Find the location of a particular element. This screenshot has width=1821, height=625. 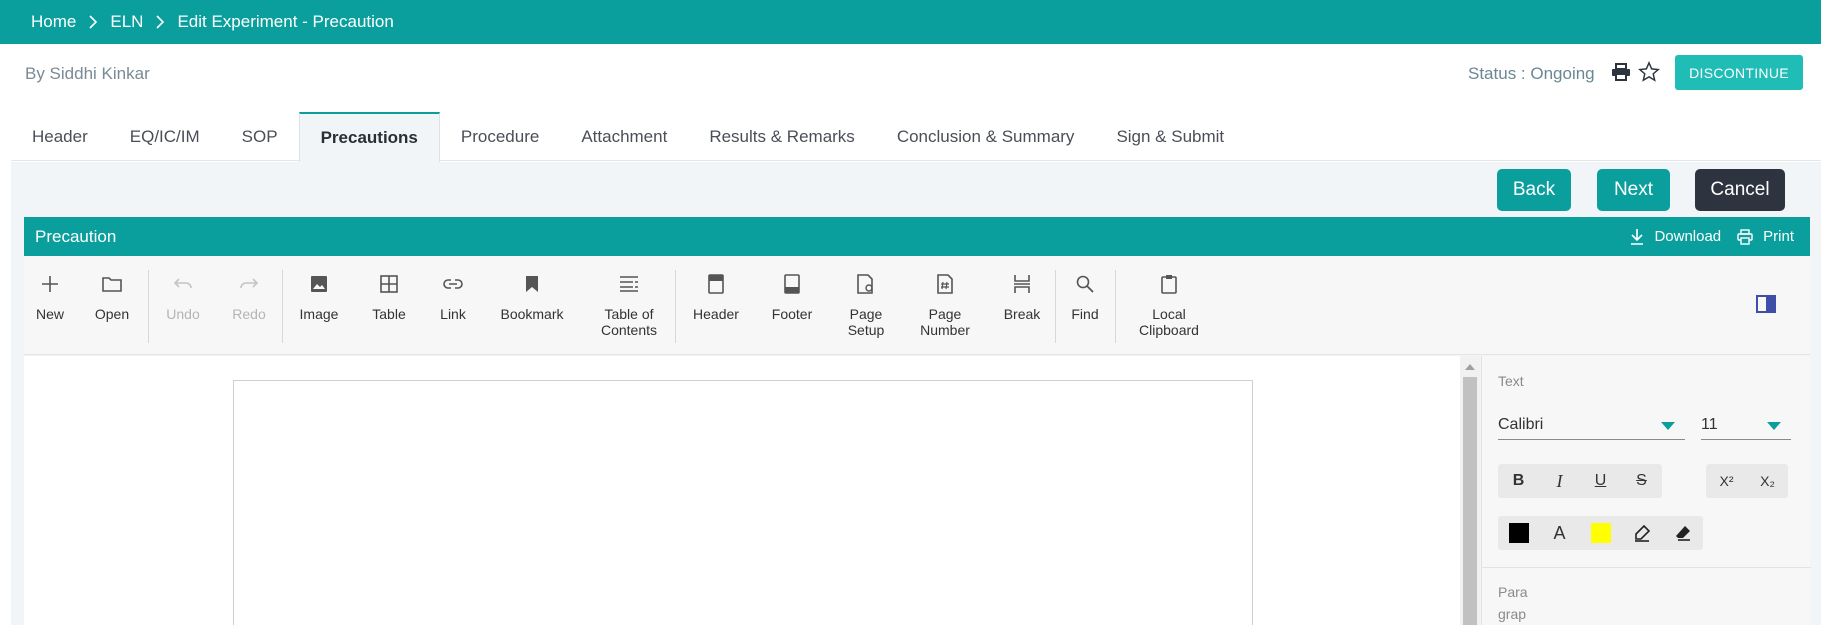

subscript-button: X₂ is located at coordinates (1767, 481).